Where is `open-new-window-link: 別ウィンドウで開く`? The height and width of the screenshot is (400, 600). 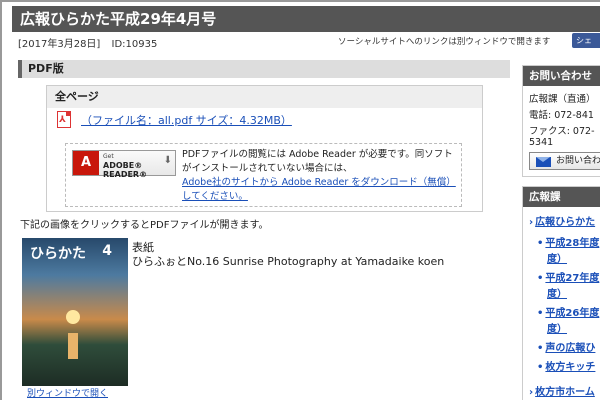 open-new-window-link: 別ウィンドウで開く is located at coordinates (67, 392).